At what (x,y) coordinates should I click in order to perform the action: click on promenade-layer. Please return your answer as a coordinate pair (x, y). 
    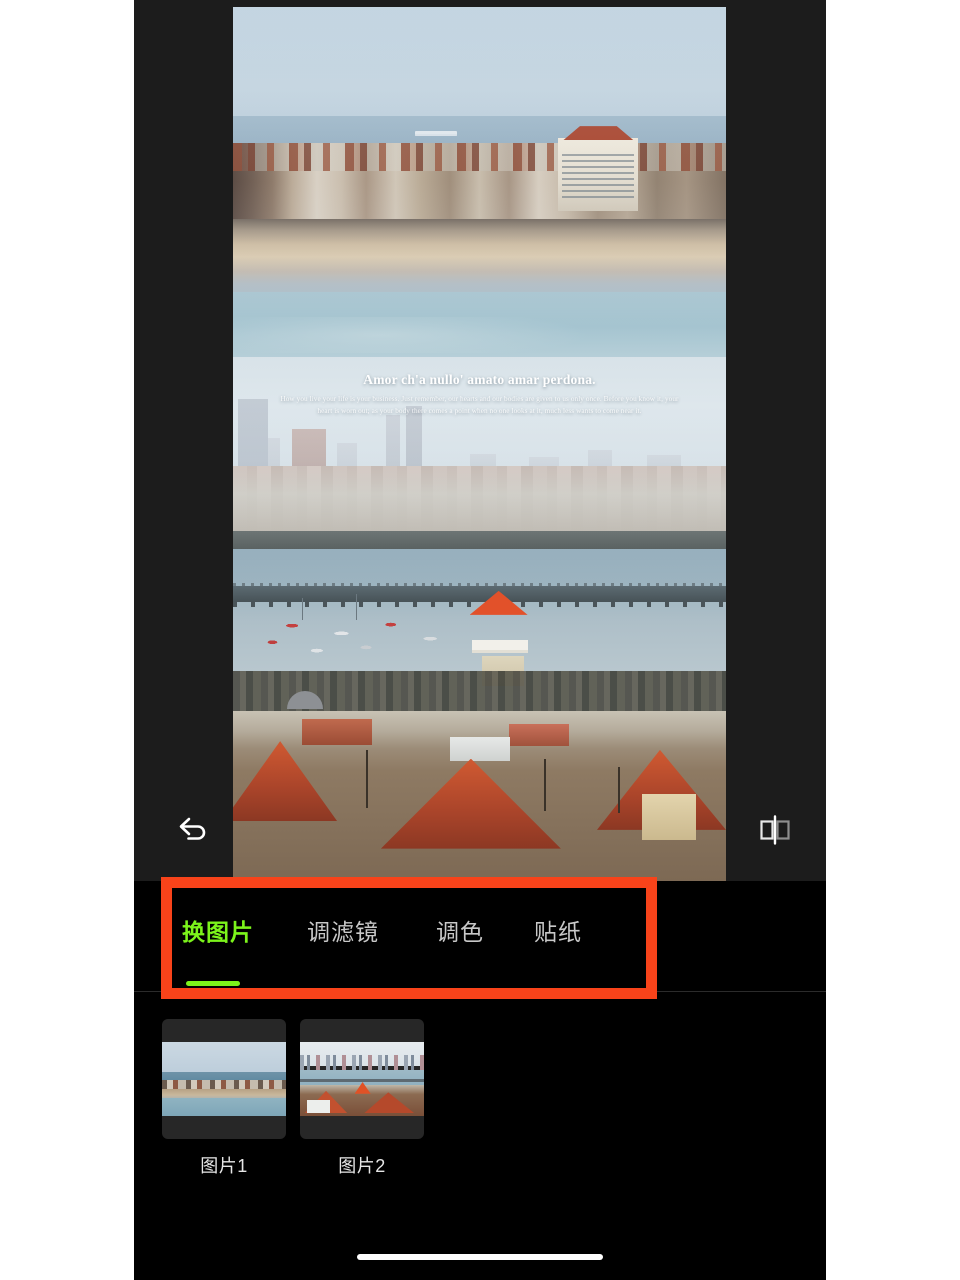
    Looking at the image, I should click on (479, 541).